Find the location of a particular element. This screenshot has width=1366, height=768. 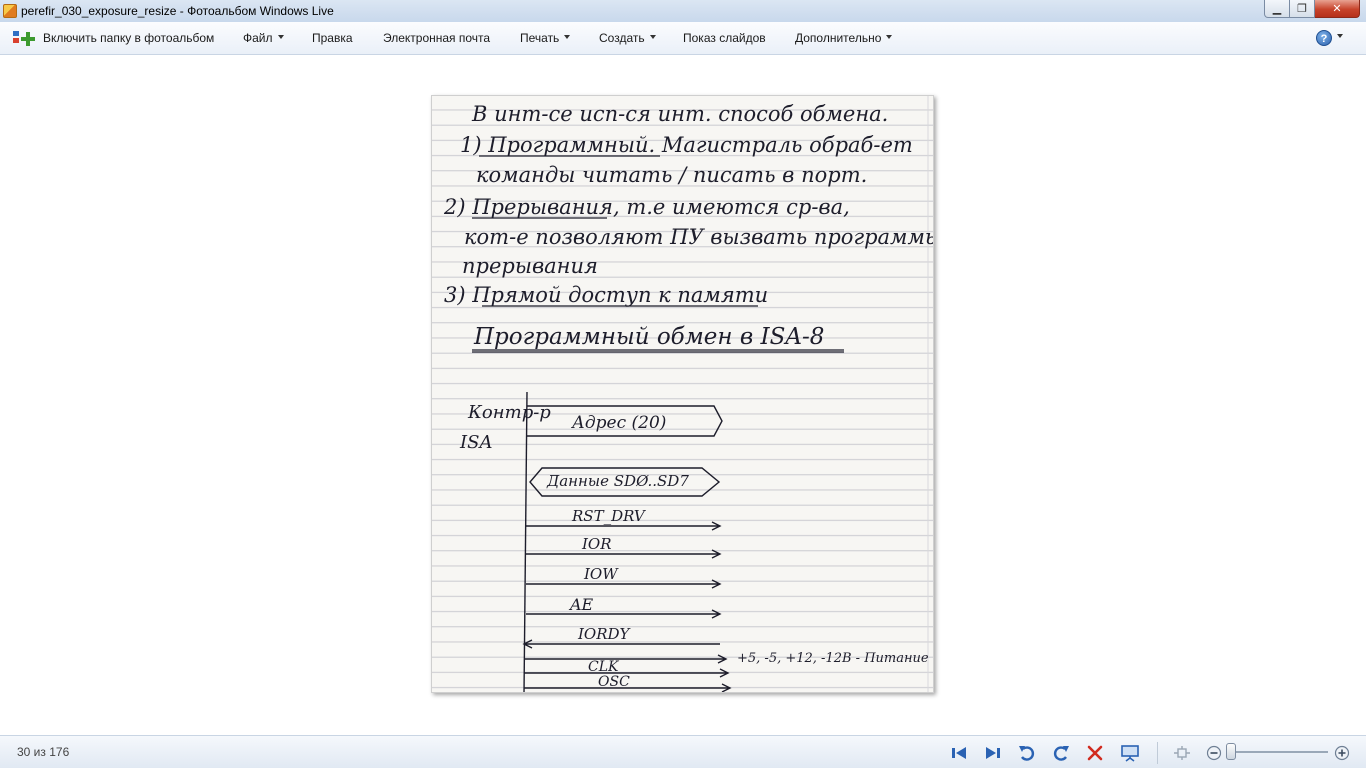

actual-size-button is located at coordinates (1182, 753).